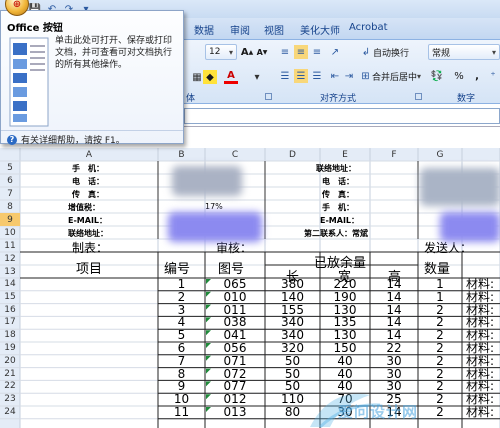  What do you see at coordinates (292, 284) in the screenshot?
I see `item-length: 380` at bounding box center [292, 284].